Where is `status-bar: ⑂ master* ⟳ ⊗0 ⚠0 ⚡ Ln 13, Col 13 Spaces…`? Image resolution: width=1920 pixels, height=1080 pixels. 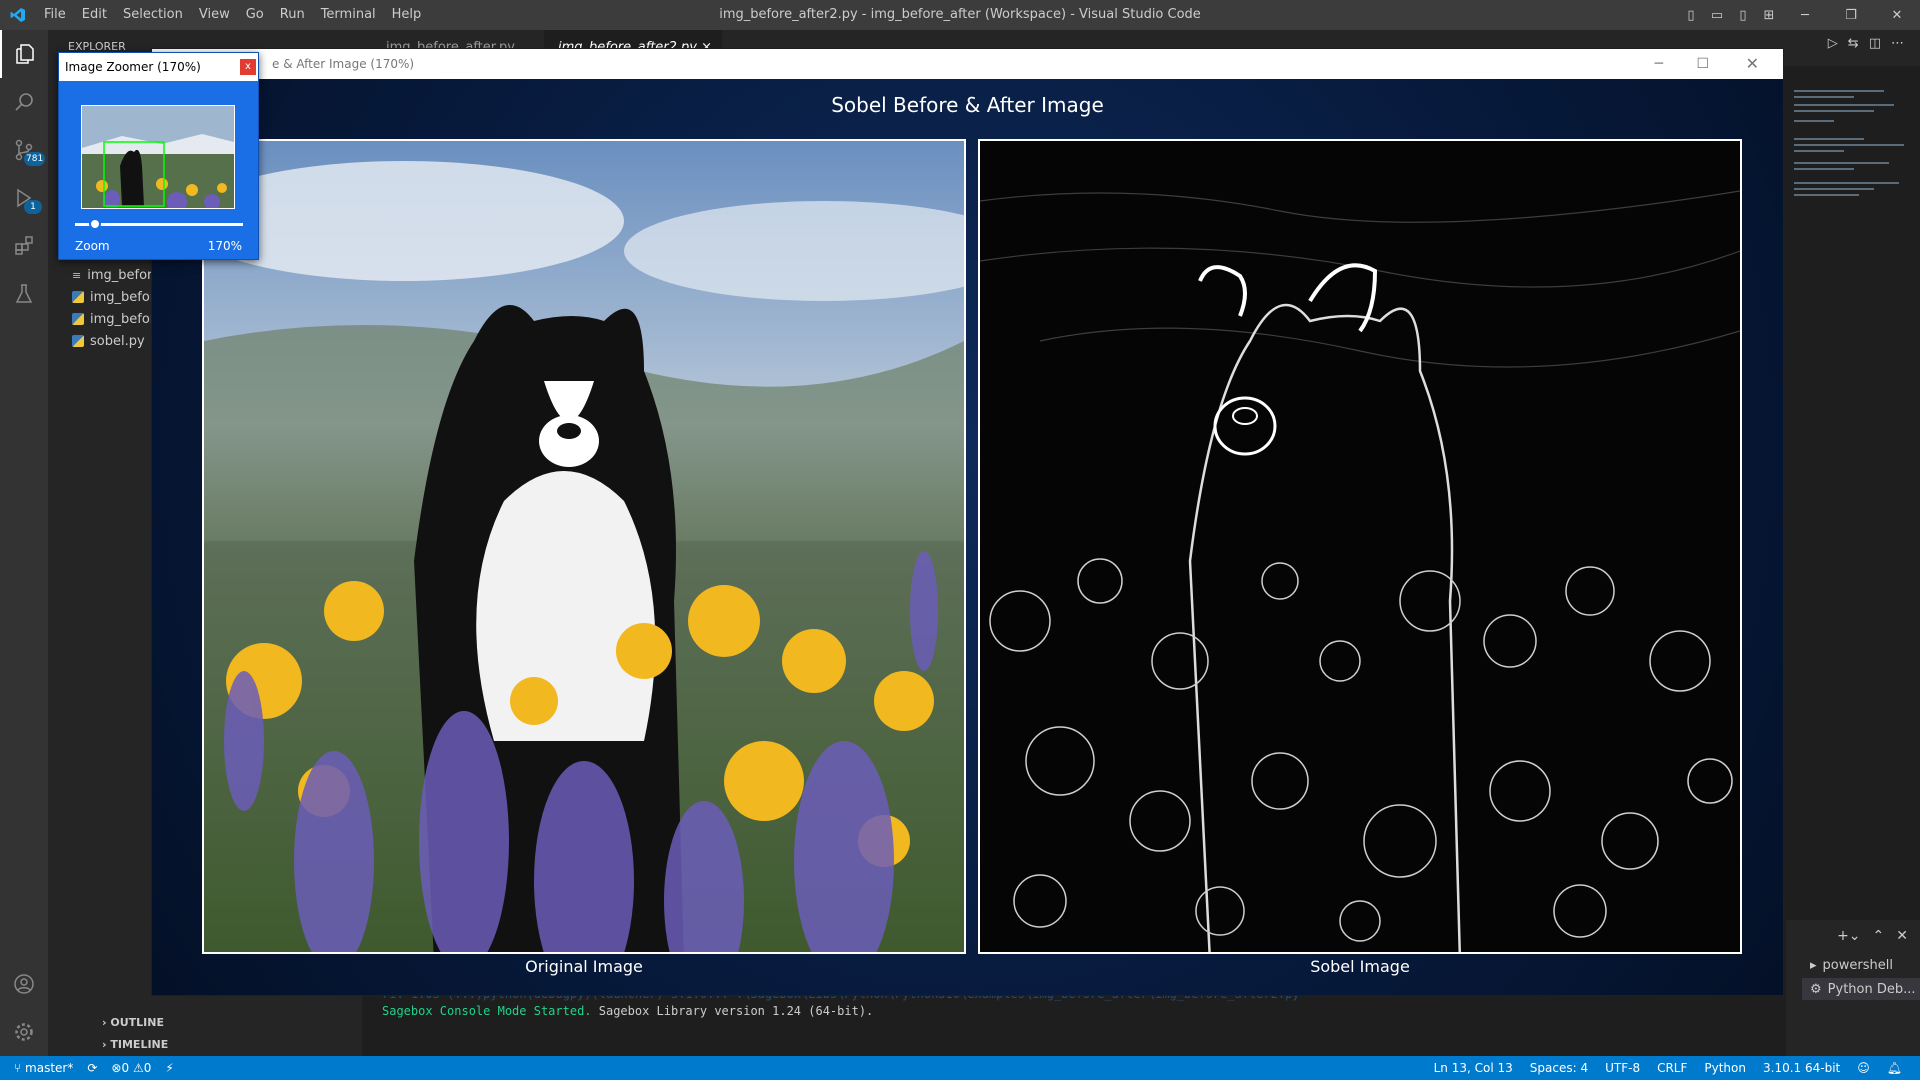 status-bar: ⑂ master* ⟳ ⊗0 ⚠0 ⚡ Ln 13, Col 13 Spaces… is located at coordinates (960, 1068).